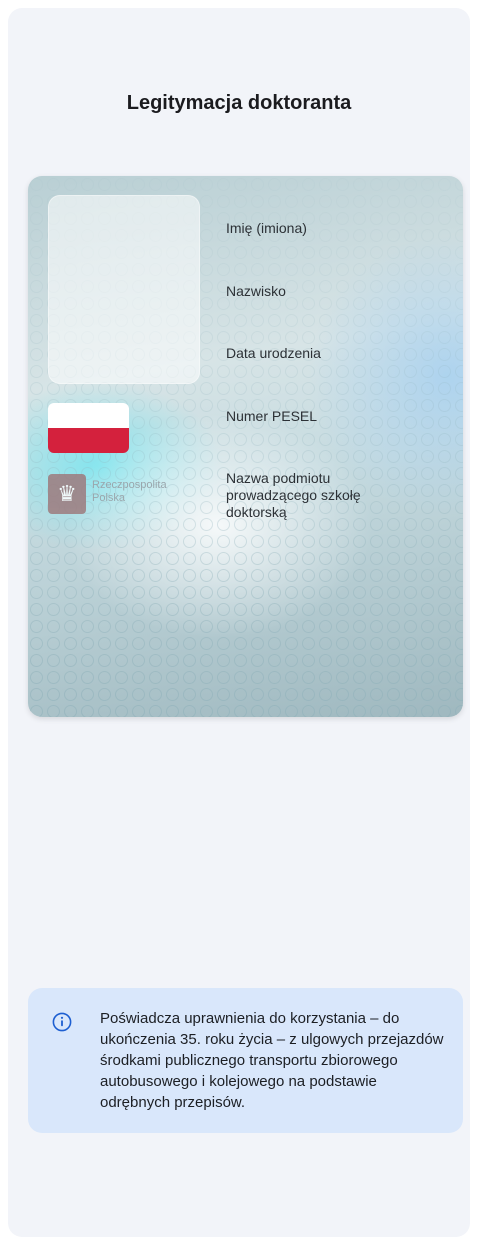  Describe the element at coordinates (129, 492) in the screenshot. I see `emblem-caption: Rzeczpospolita Polska` at that location.